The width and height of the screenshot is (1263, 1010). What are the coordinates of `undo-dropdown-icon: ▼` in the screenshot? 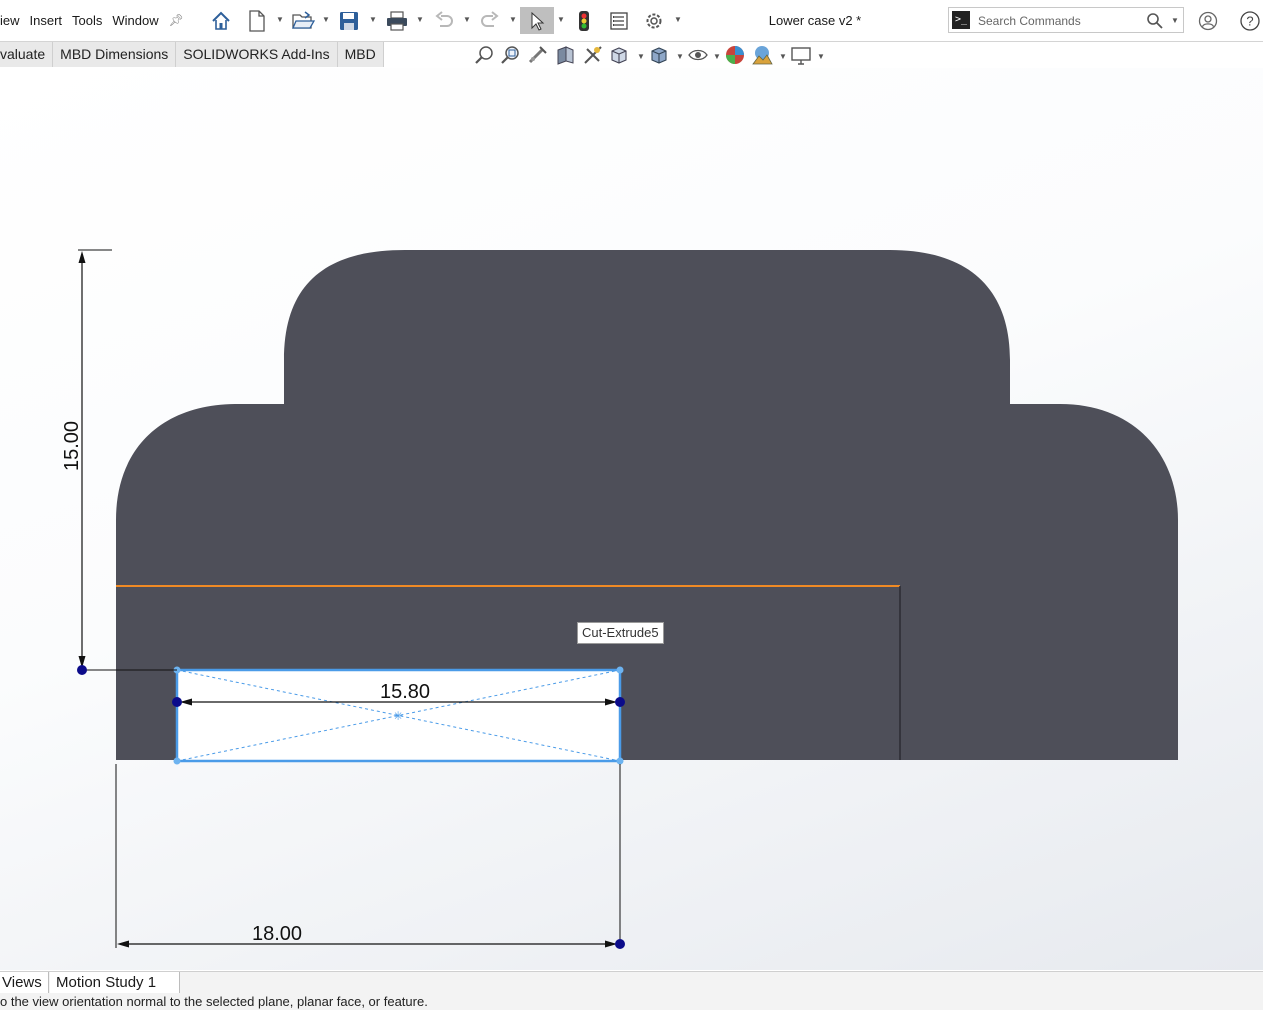 It's located at (467, 19).